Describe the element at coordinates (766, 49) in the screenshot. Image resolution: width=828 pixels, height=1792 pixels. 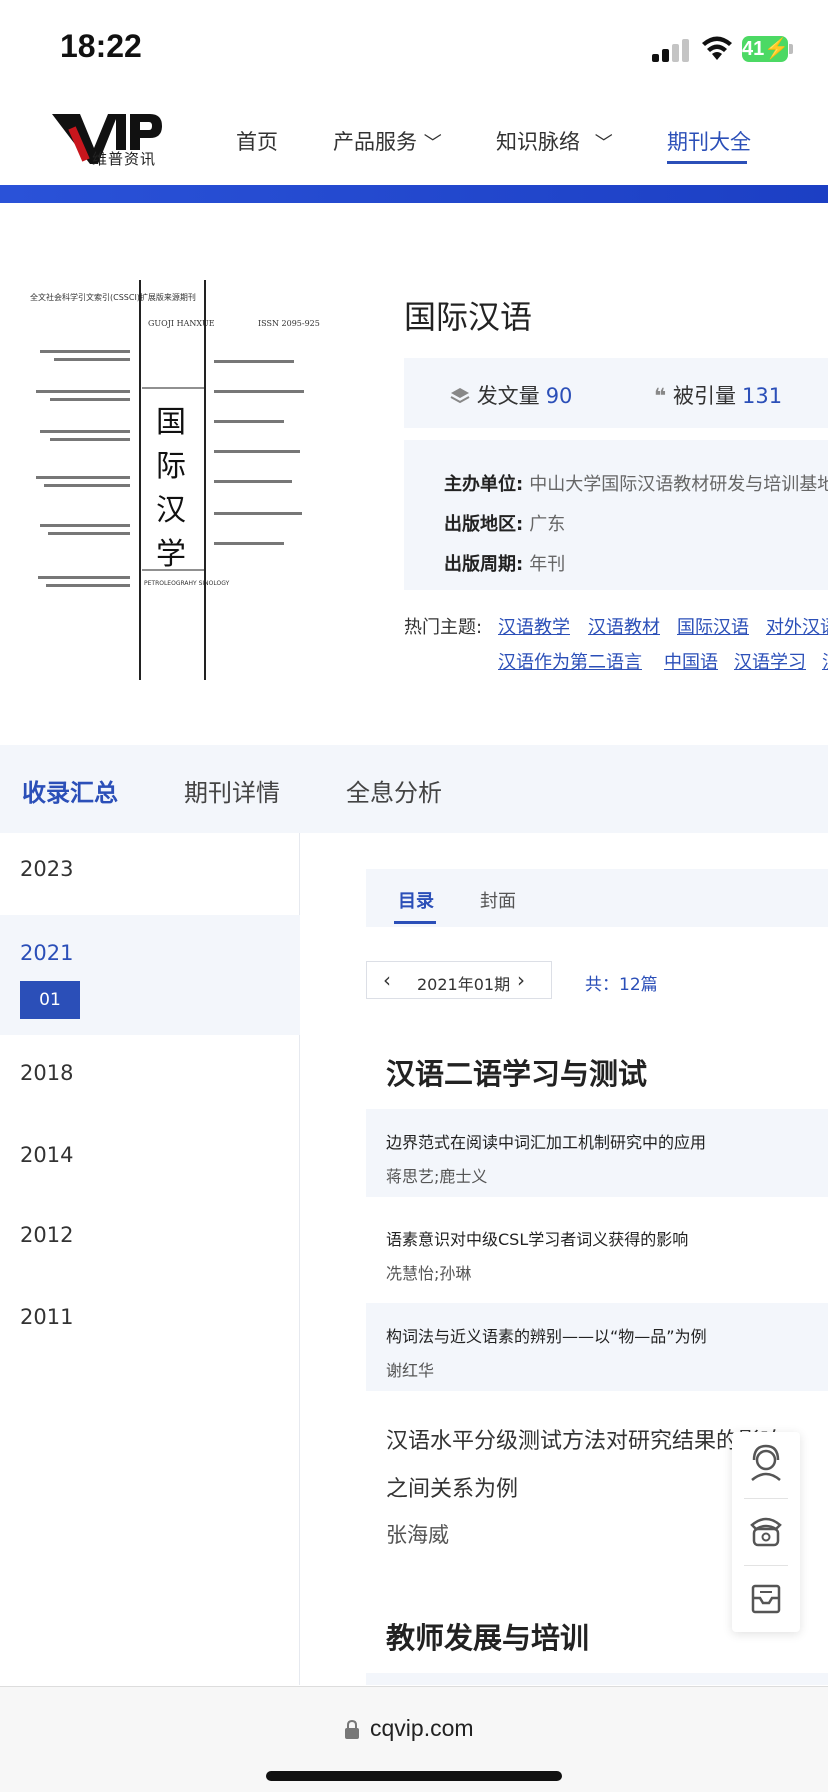
I see `battery-indicator: 41⚡` at that location.